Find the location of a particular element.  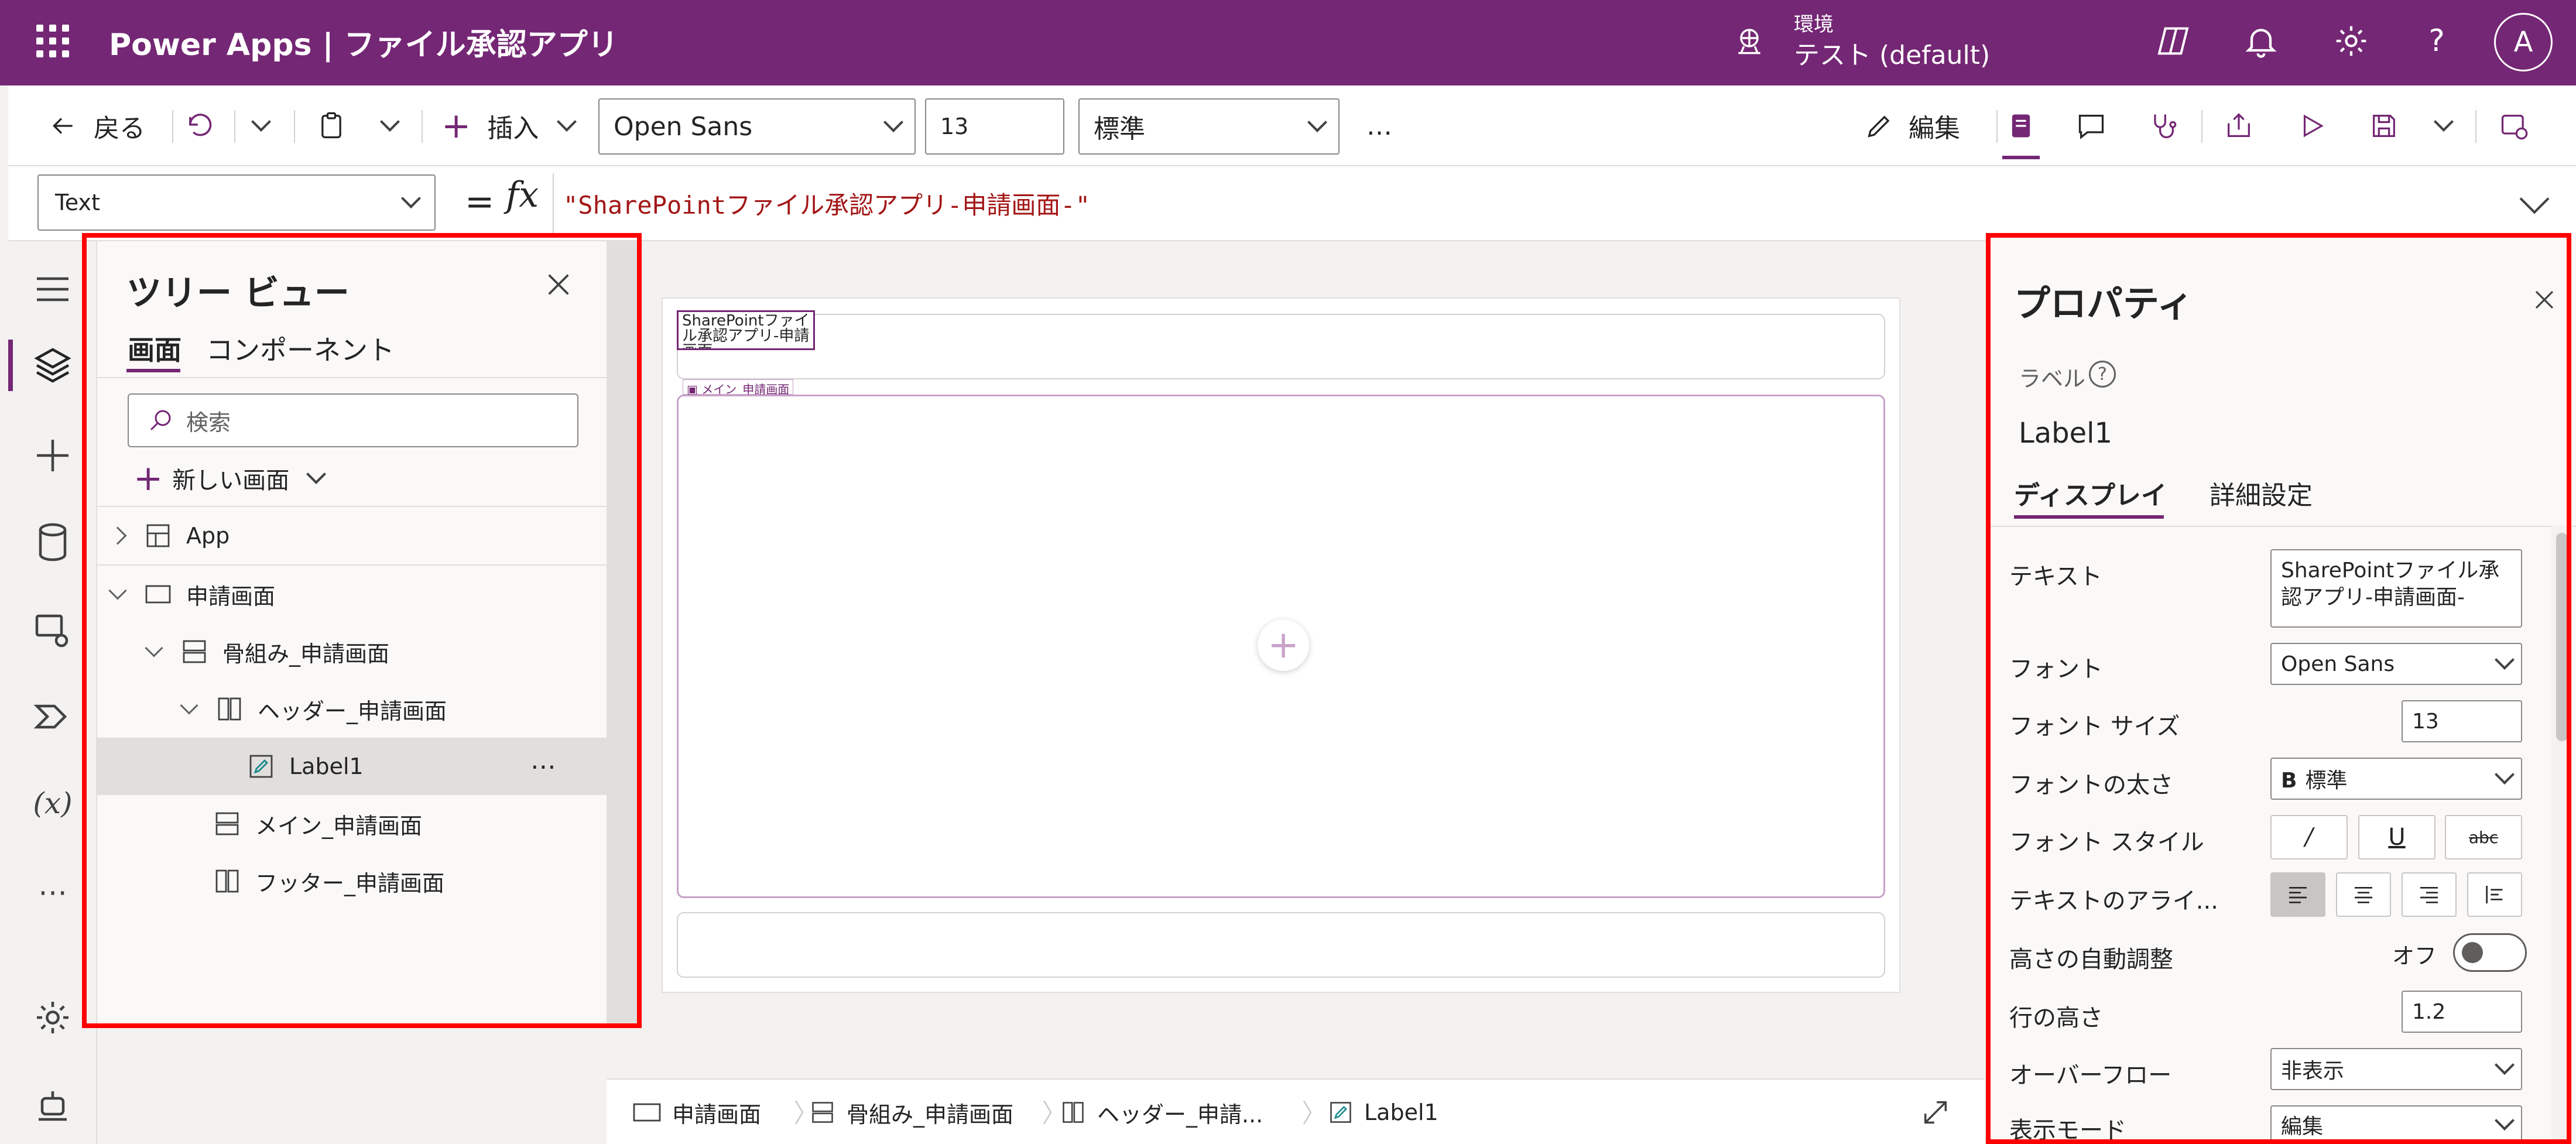

tree-node-screen: 申請画面 is located at coordinates (352, 594).